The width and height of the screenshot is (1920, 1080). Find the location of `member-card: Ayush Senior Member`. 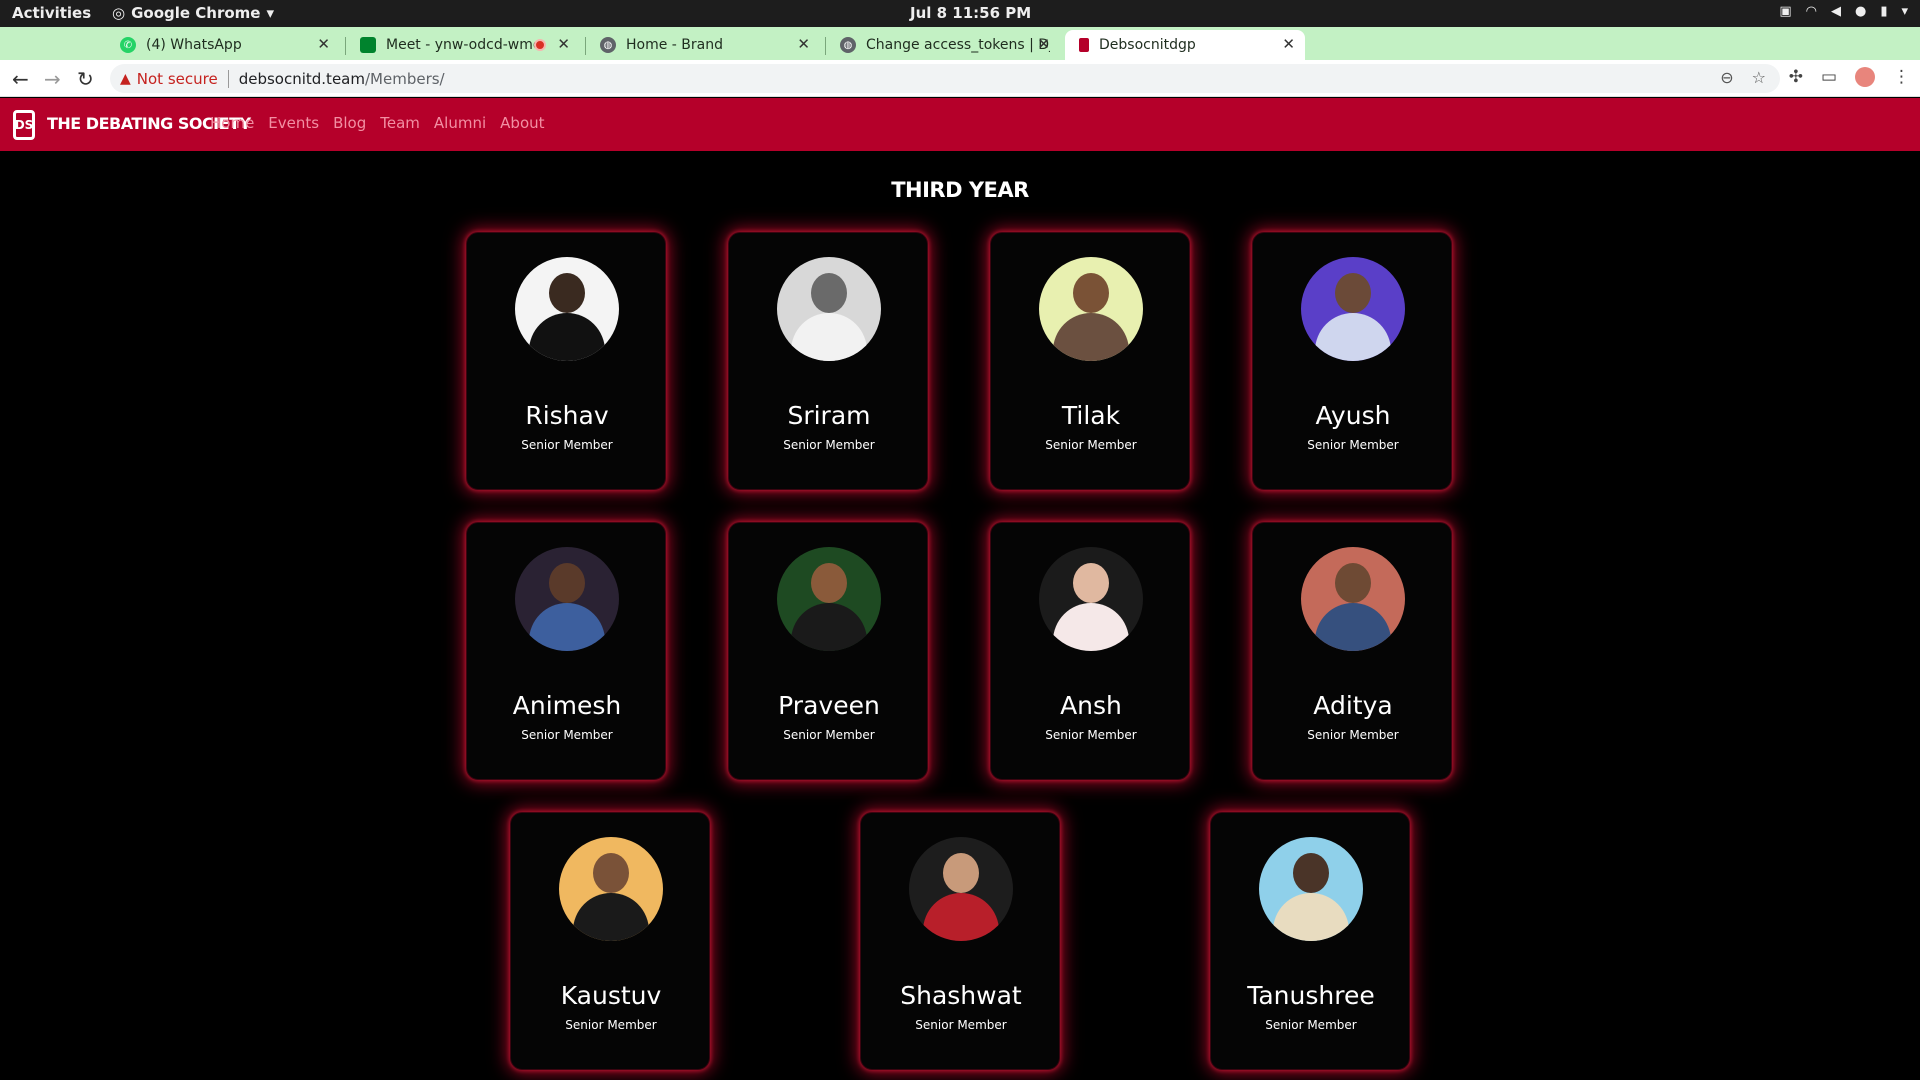

member-card: Ayush Senior Member is located at coordinates (1352, 361).